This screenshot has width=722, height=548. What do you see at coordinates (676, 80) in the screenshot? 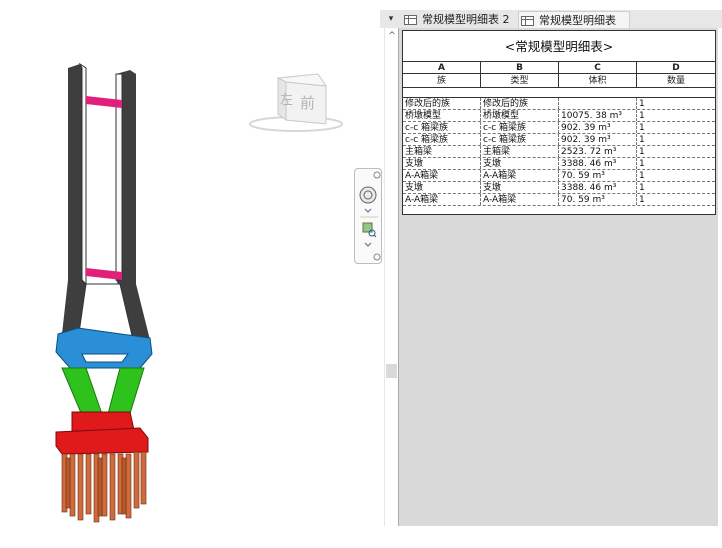
I see `header-count: 数量` at bounding box center [676, 80].